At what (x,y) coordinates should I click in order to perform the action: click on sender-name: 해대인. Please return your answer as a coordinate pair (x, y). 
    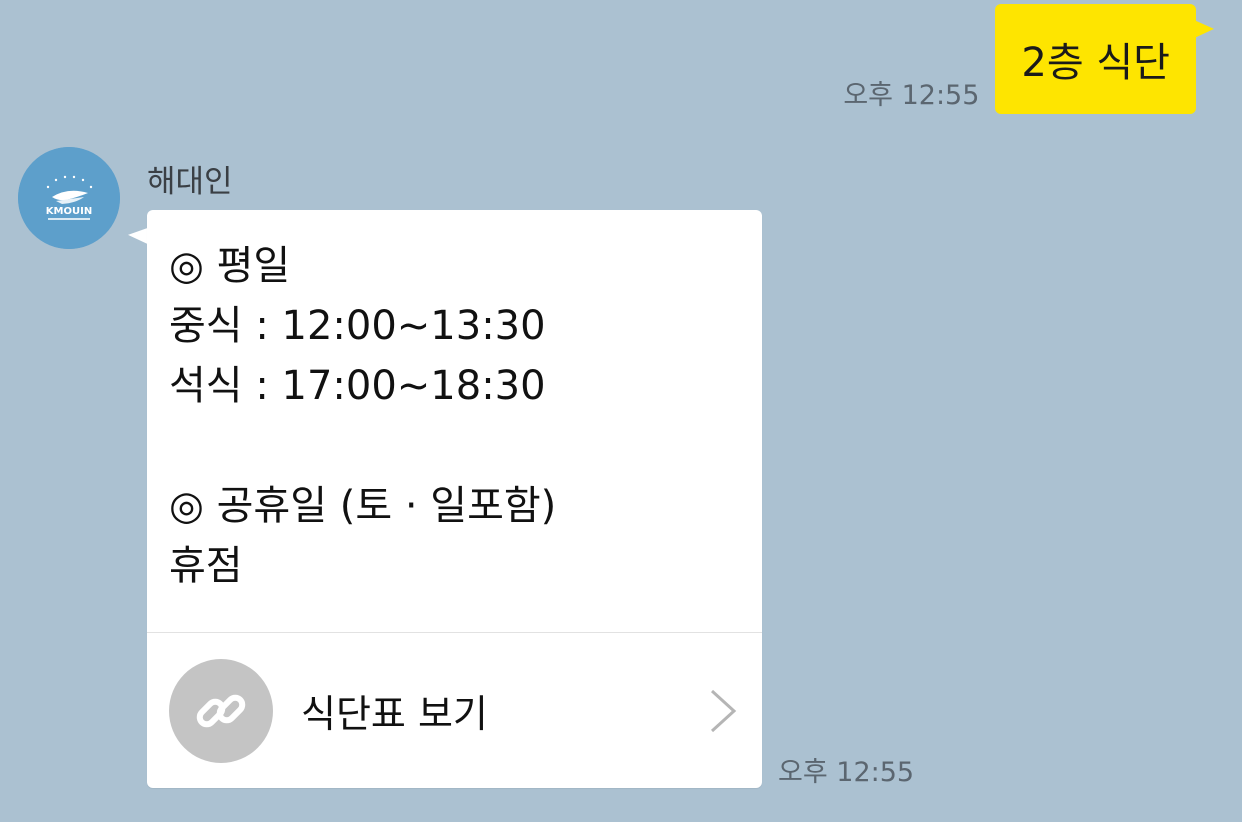
    Looking at the image, I should click on (190, 182).